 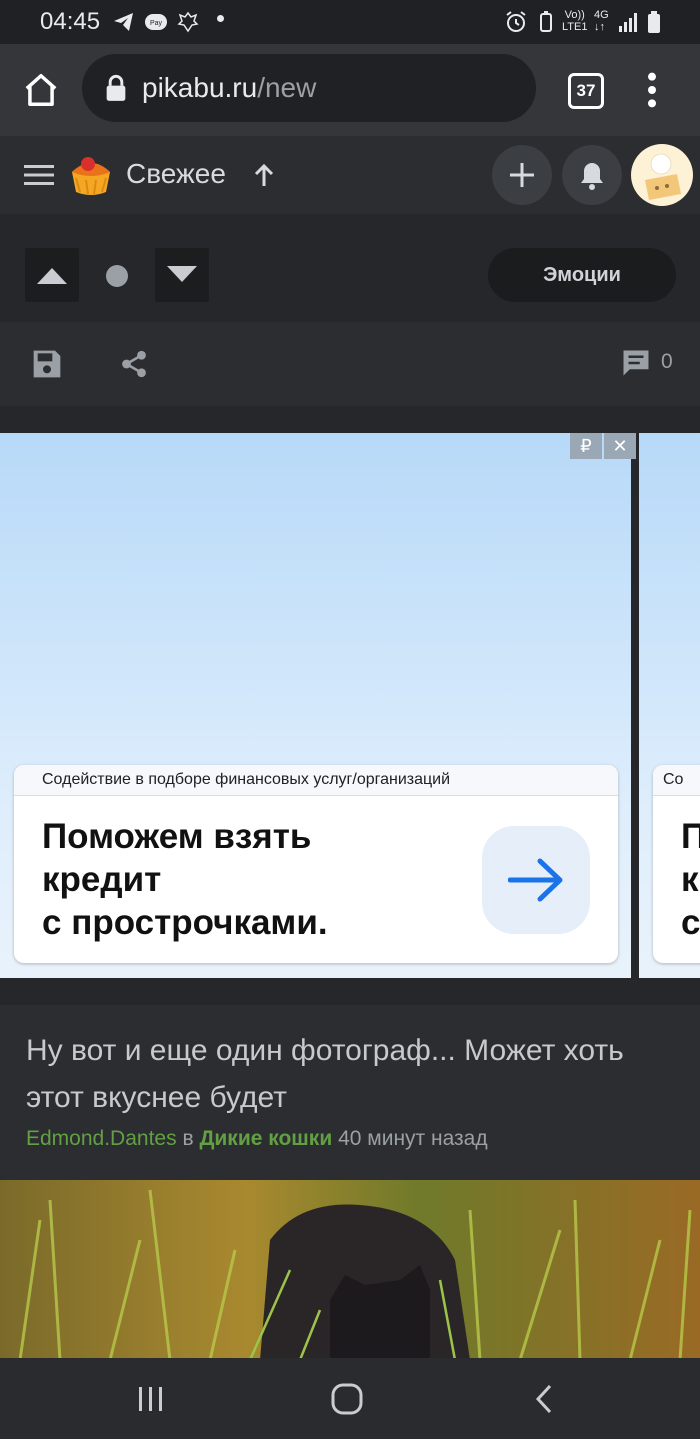 I want to click on story-image, so click(x=350, y=1270).